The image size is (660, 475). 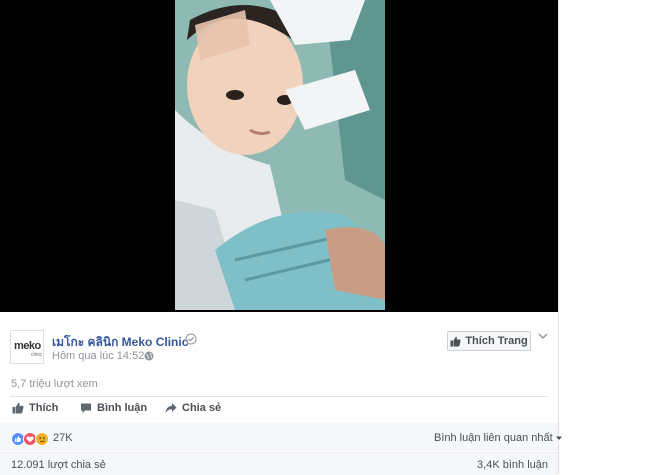 What do you see at coordinates (512, 465) in the screenshot?
I see `comment-count: 3,4K bình luận` at bounding box center [512, 465].